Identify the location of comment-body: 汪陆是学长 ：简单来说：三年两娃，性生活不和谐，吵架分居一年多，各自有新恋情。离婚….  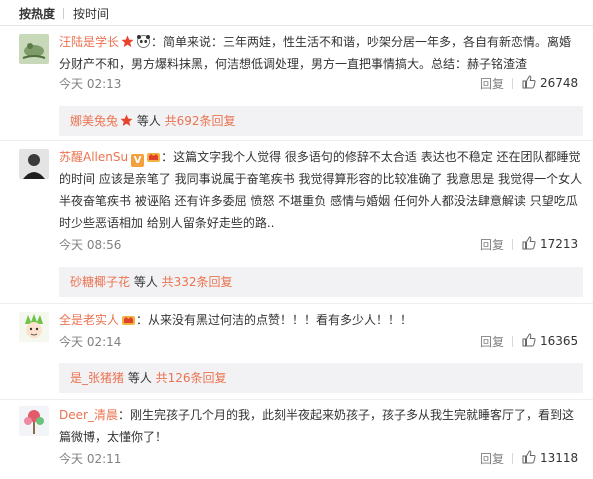
(321, 53).